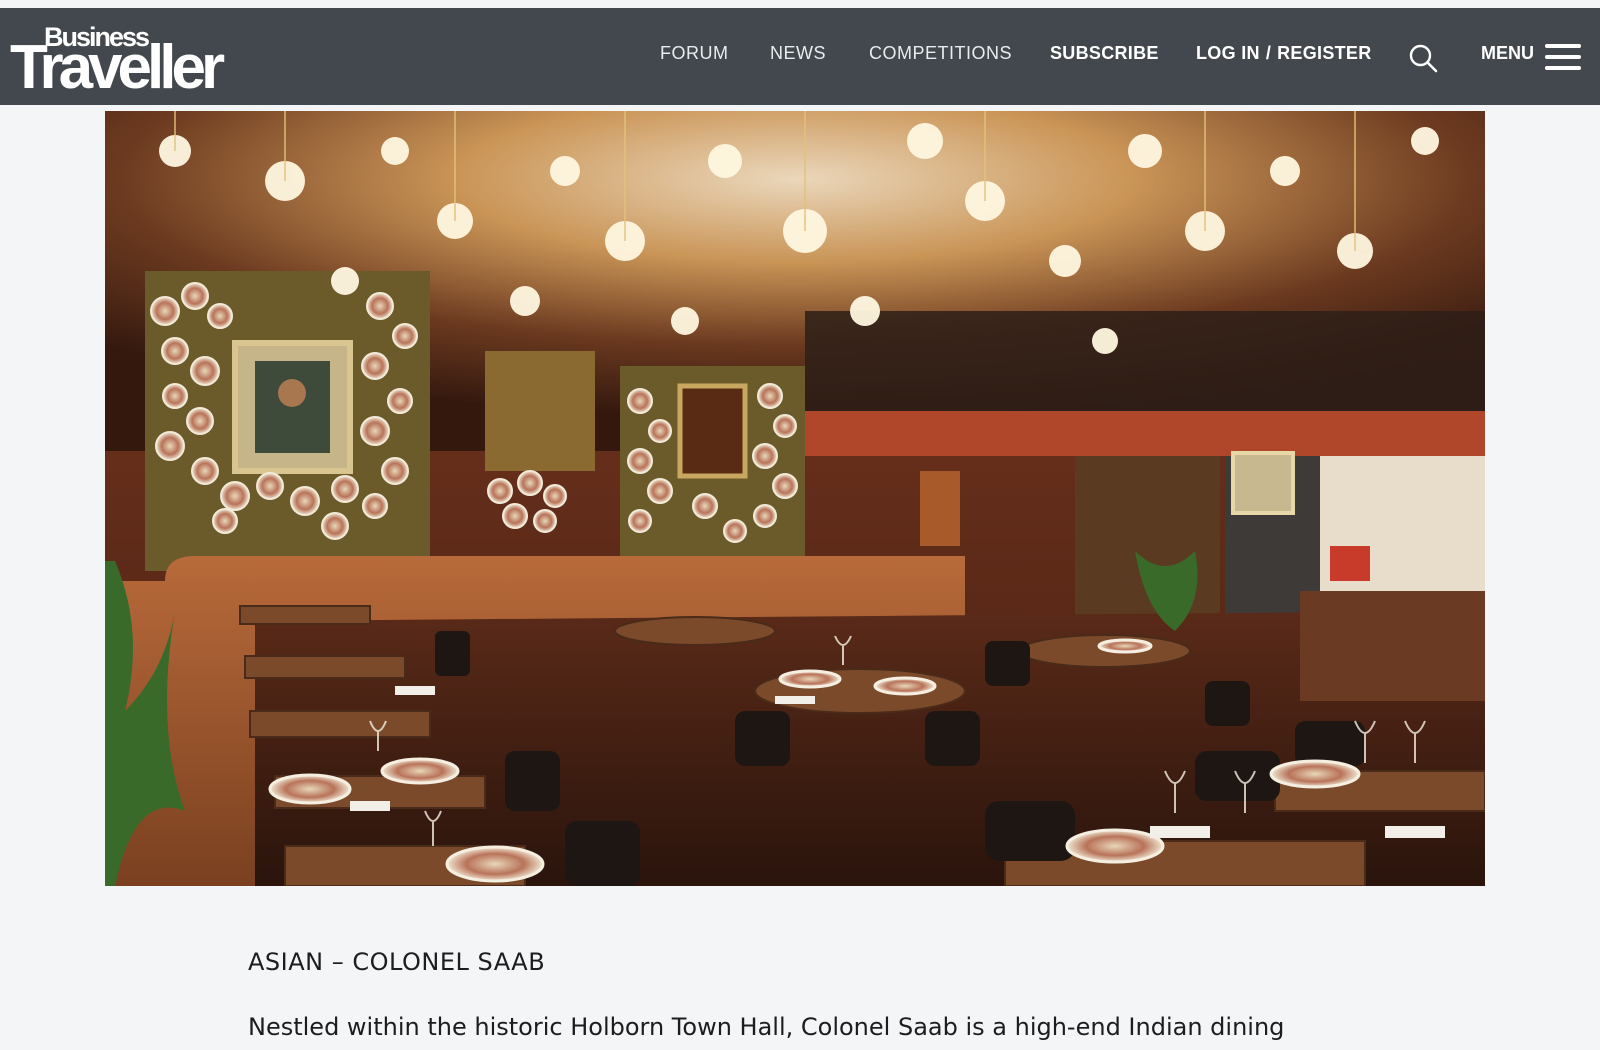 The image size is (1600, 1050). What do you see at coordinates (800, 4) in the screenshot?
I see `top-strip` at bounding box center [800, 4].